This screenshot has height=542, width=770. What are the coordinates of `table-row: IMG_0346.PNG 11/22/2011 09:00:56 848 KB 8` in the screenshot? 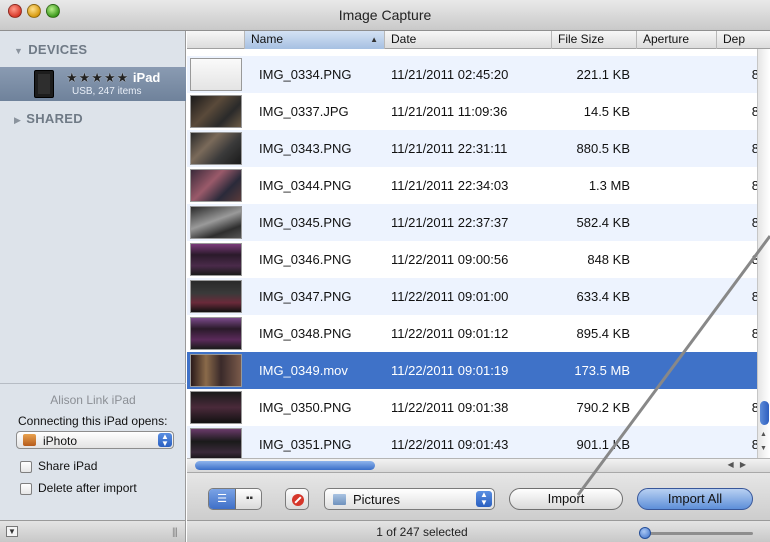 It's located at (478, 259).